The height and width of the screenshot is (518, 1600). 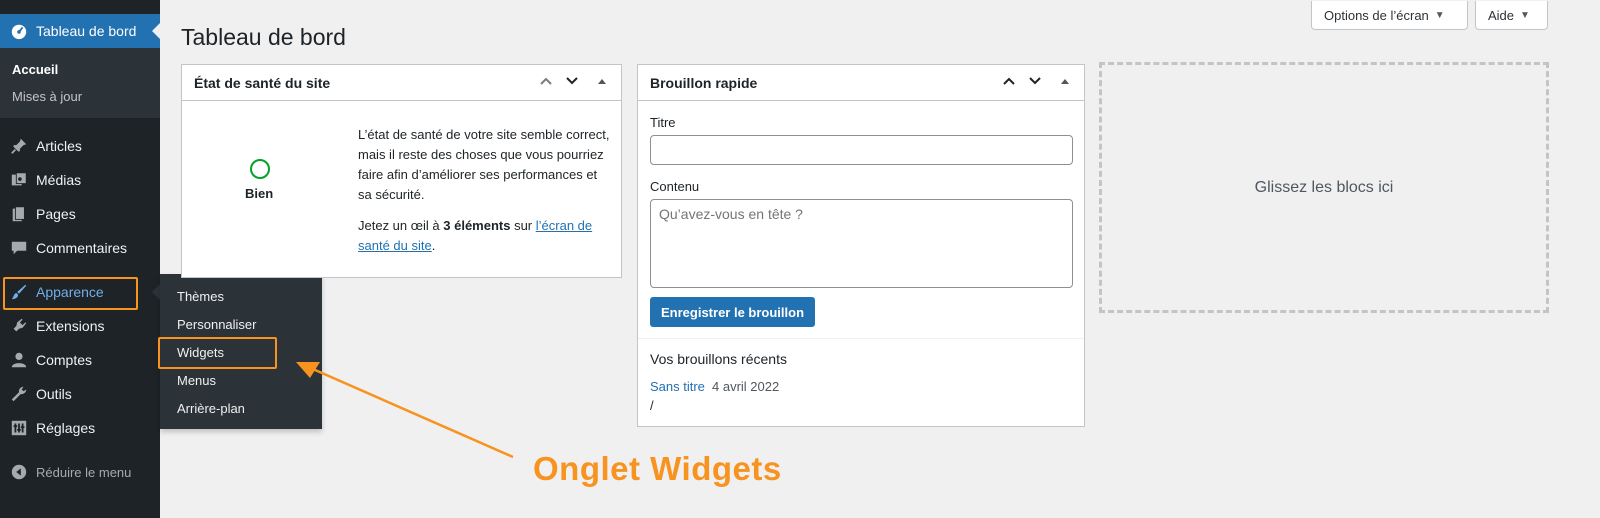 What do you see at coordinates (19, 472) in the screenshot?
I see `collapse-icon` at bounding box center [19, 472].